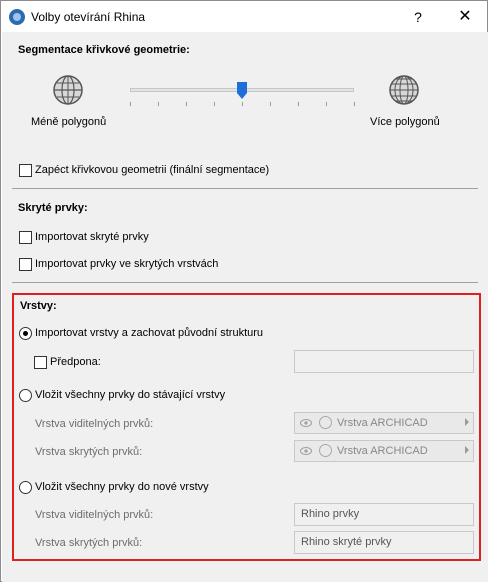 The image size is (488, 582). I want to click on visible-layer-value: Vrstva ARCHICAD, so click(382, 423).